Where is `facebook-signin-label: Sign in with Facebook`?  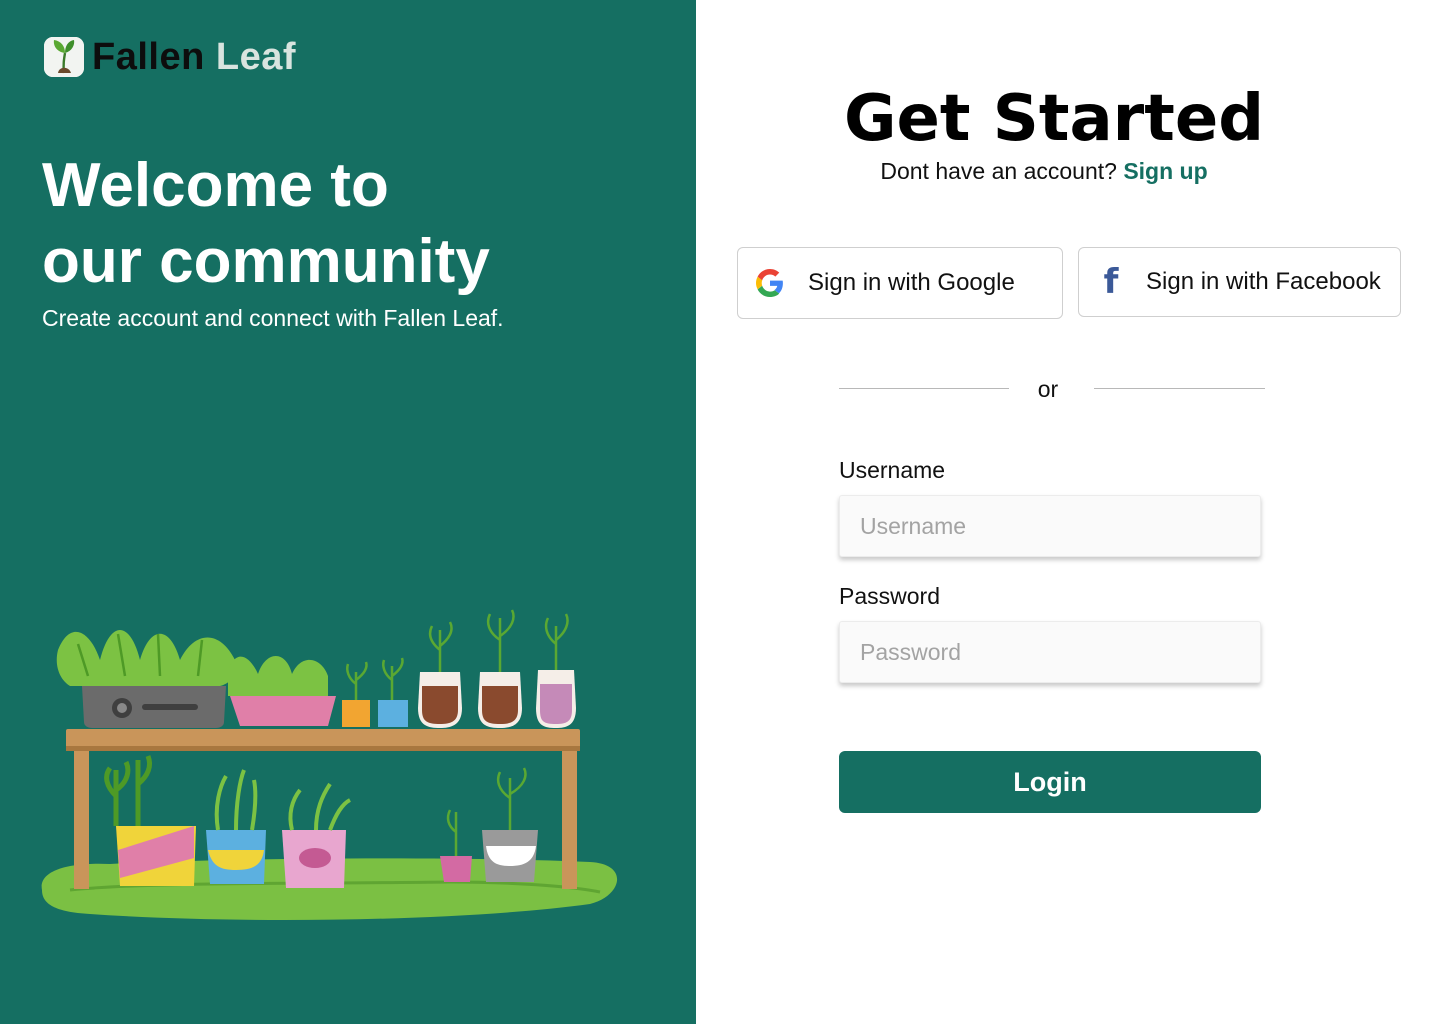
facebook-signin-label: Sign in with Facebook is located at coordinates (1263, 281).